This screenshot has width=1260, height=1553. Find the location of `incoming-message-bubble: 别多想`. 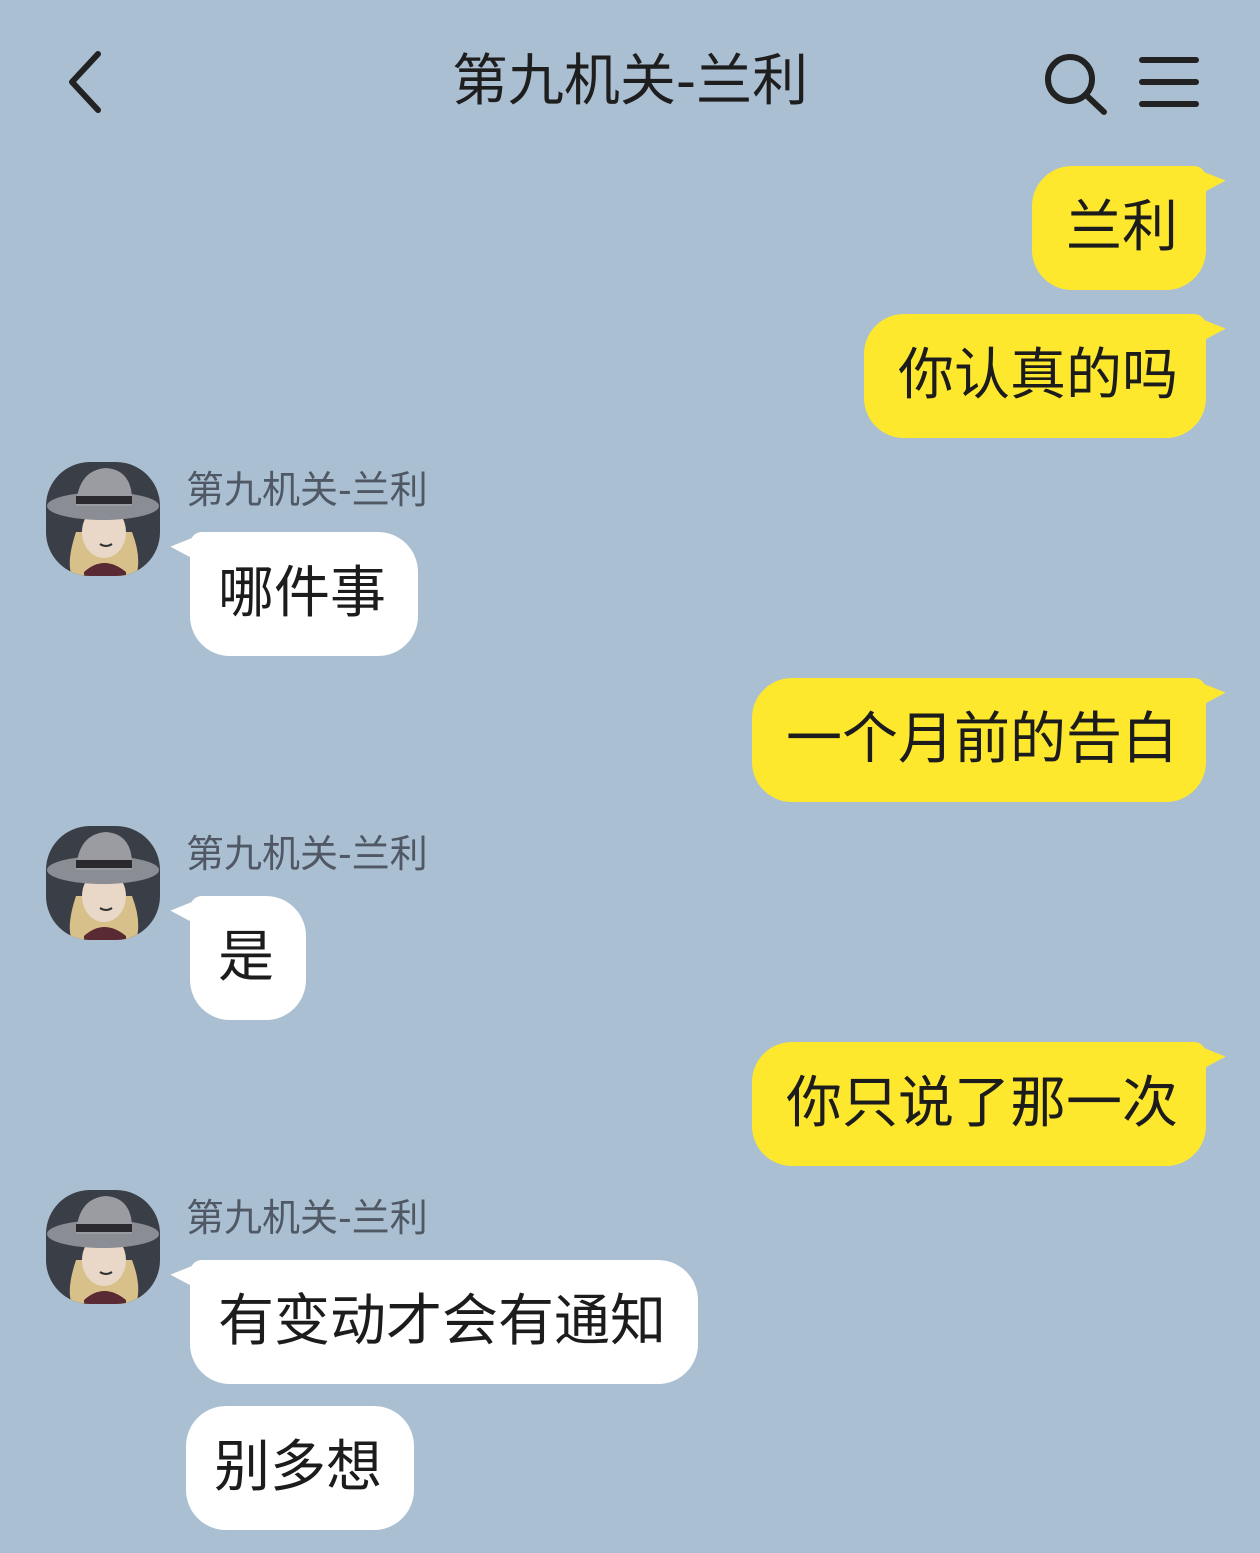

incoming-message-bubble: 别多想 is located at coordinates (300, 1468).